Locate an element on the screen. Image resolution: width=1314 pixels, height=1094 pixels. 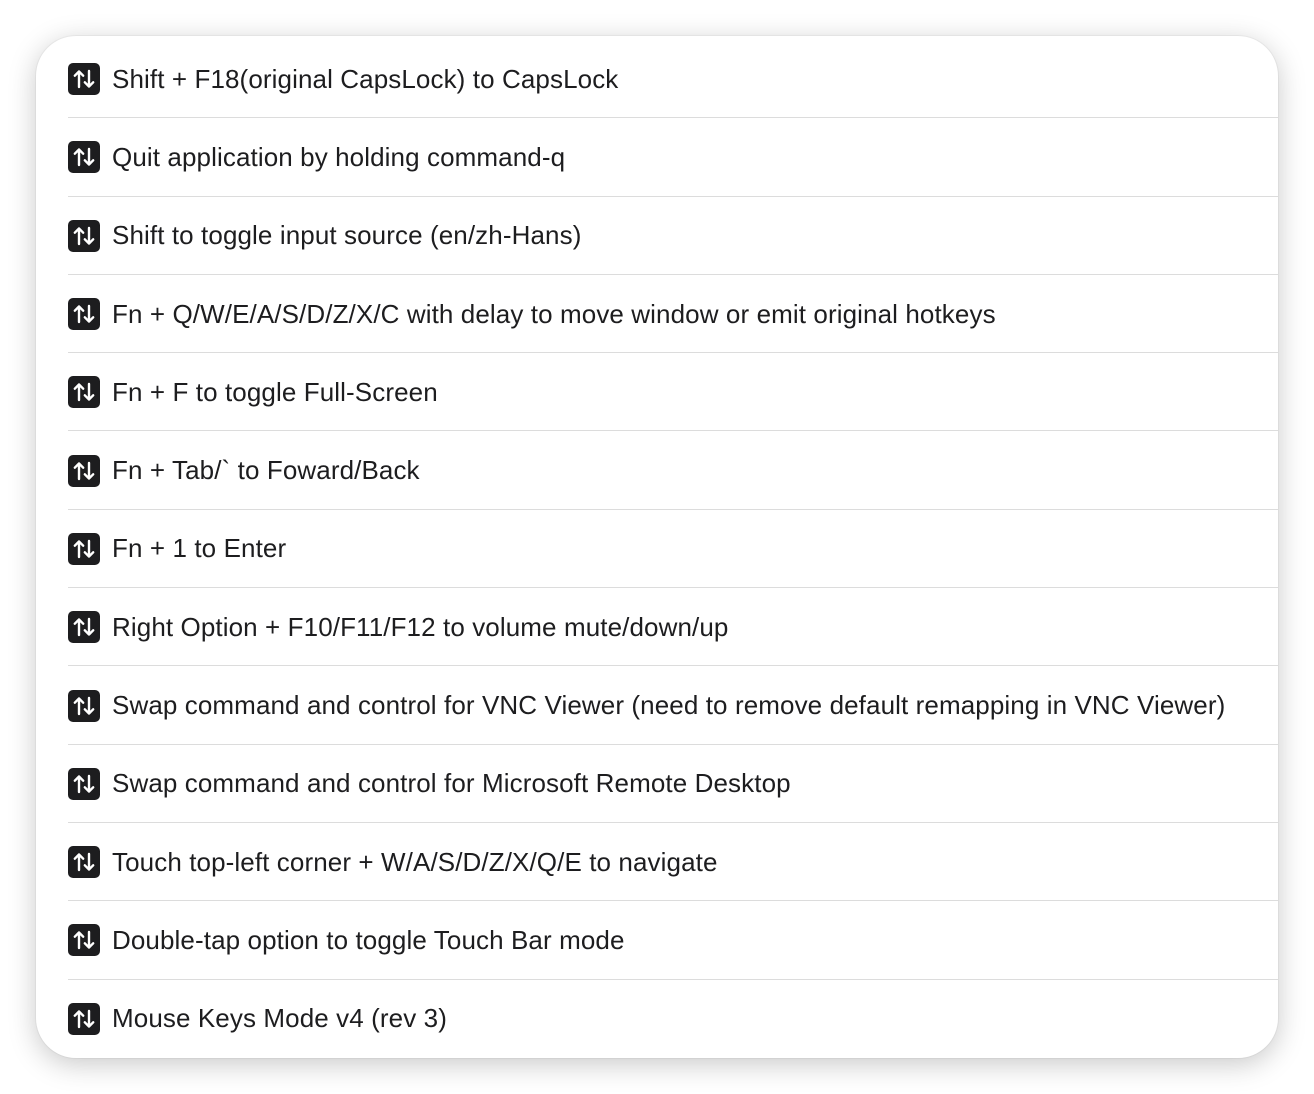
rule-label: Fn + 1 to Enter is located at coordinates (199, 548).